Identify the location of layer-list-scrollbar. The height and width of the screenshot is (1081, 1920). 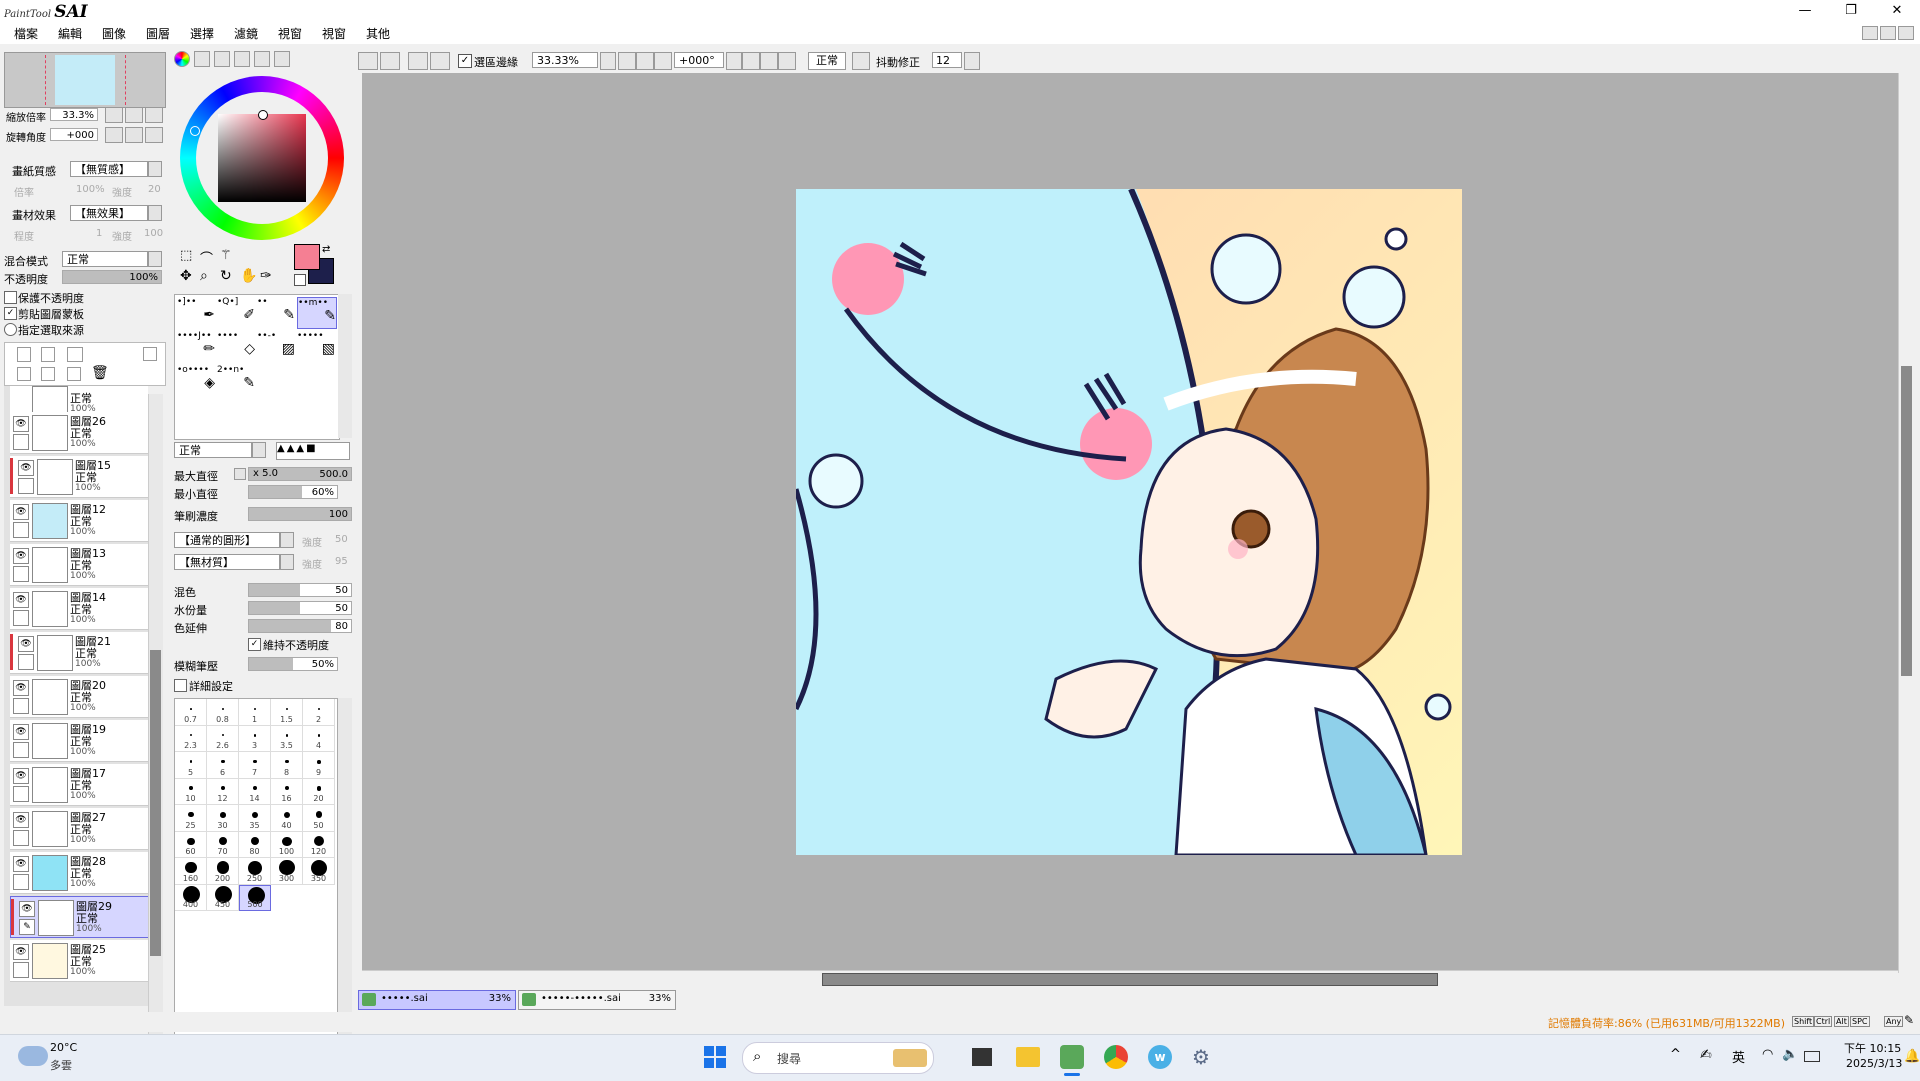
(155, 716).